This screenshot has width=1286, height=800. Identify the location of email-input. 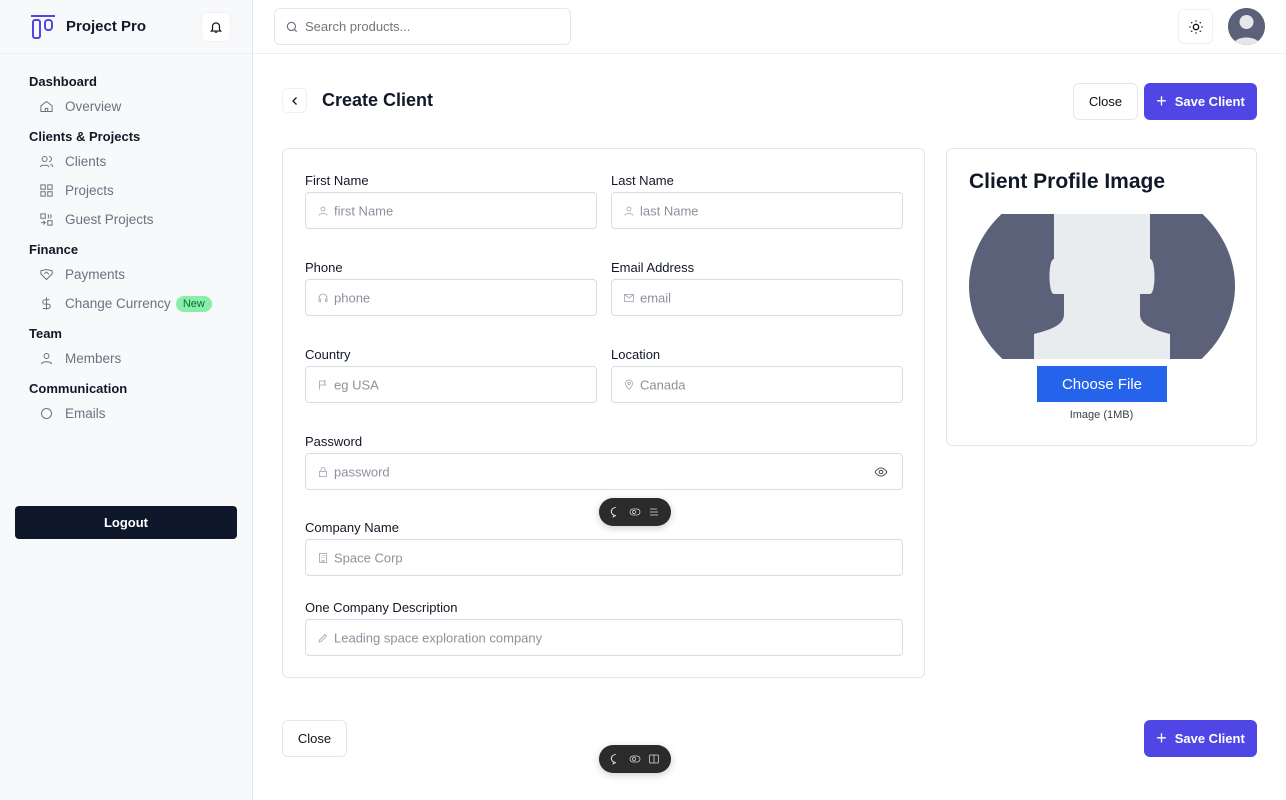
(771, 297).